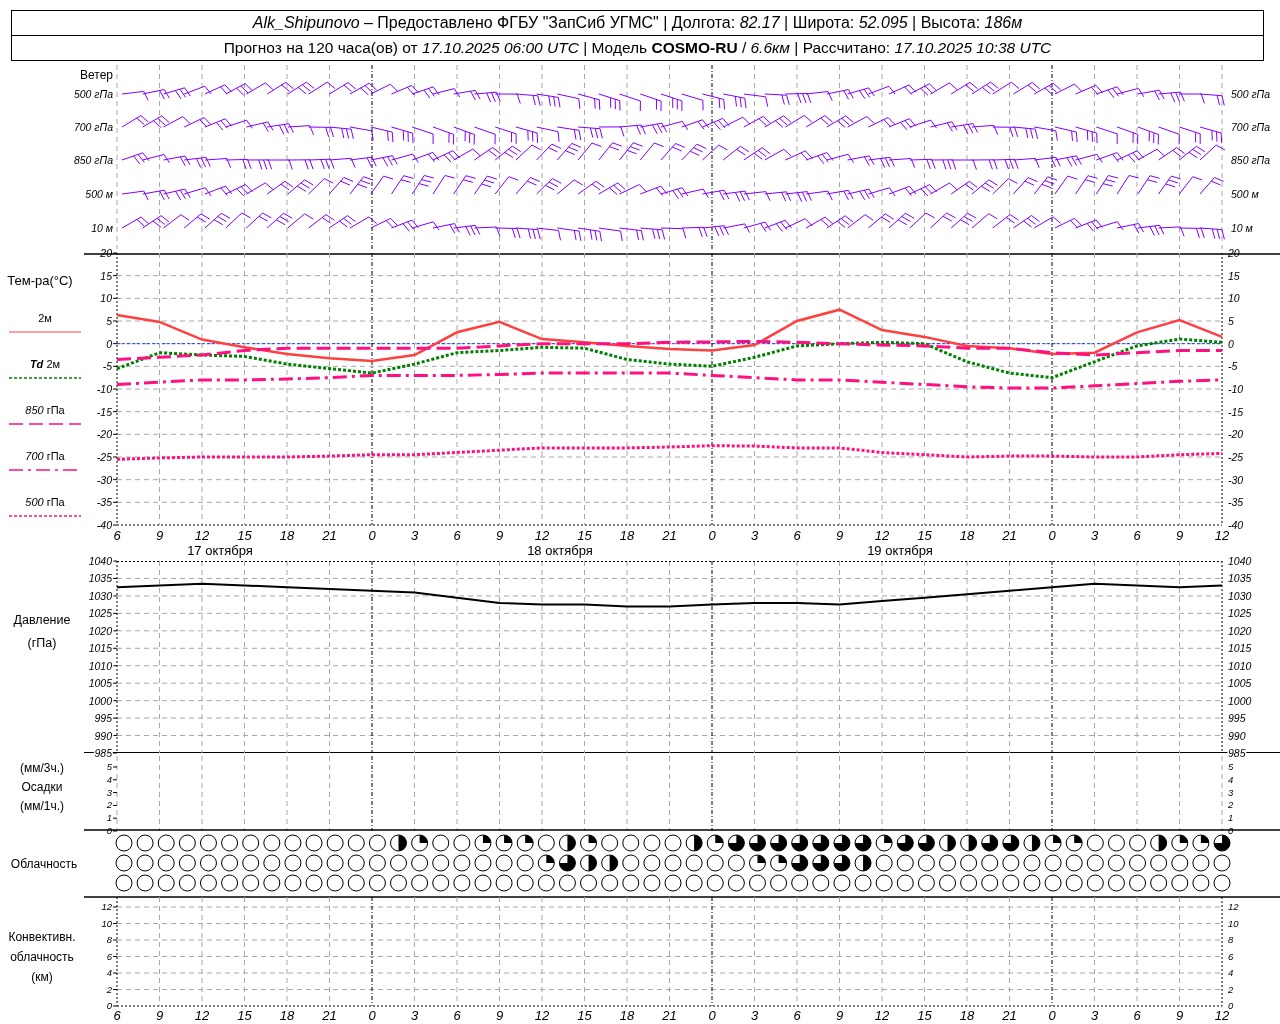 The width and height of the screenshot is (1280, 1024). Describe the element at coordinates (1236, 502) in the screenshot. I see `axis-tick-label: -35` at that location.